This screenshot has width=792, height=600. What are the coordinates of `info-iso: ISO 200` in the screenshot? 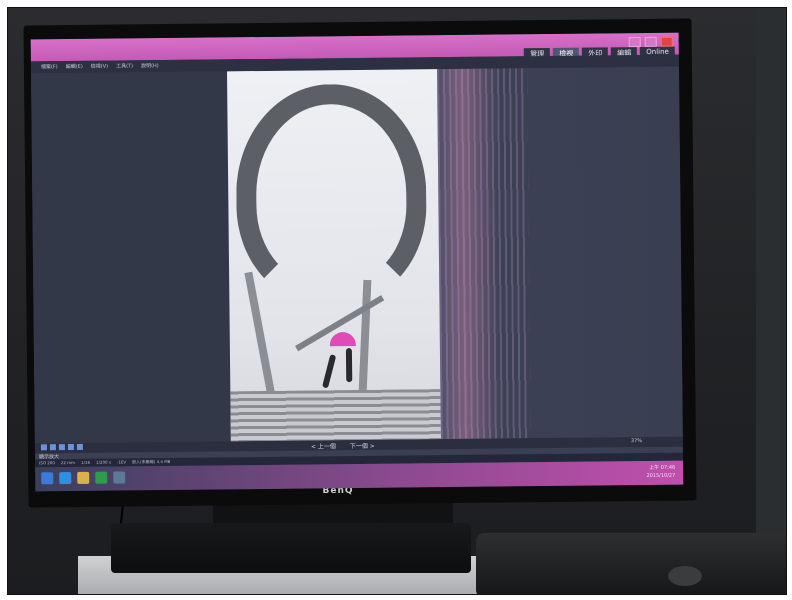 It's located at (47, 463).